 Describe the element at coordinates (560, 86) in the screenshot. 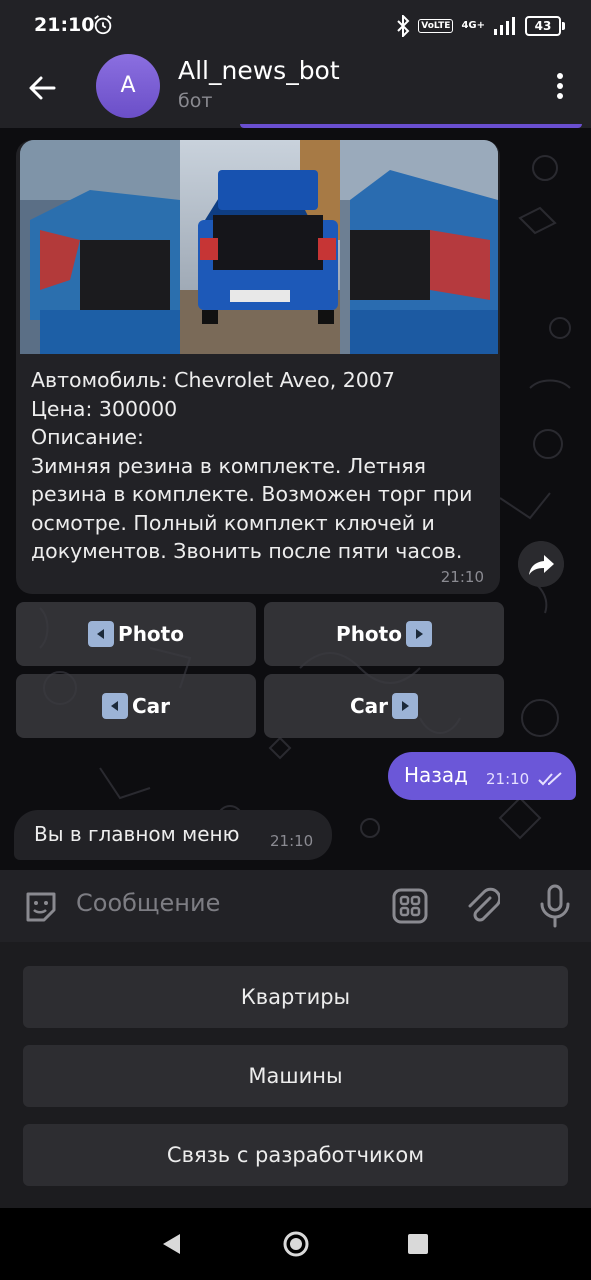

I see `more-vert-icon` at that location.